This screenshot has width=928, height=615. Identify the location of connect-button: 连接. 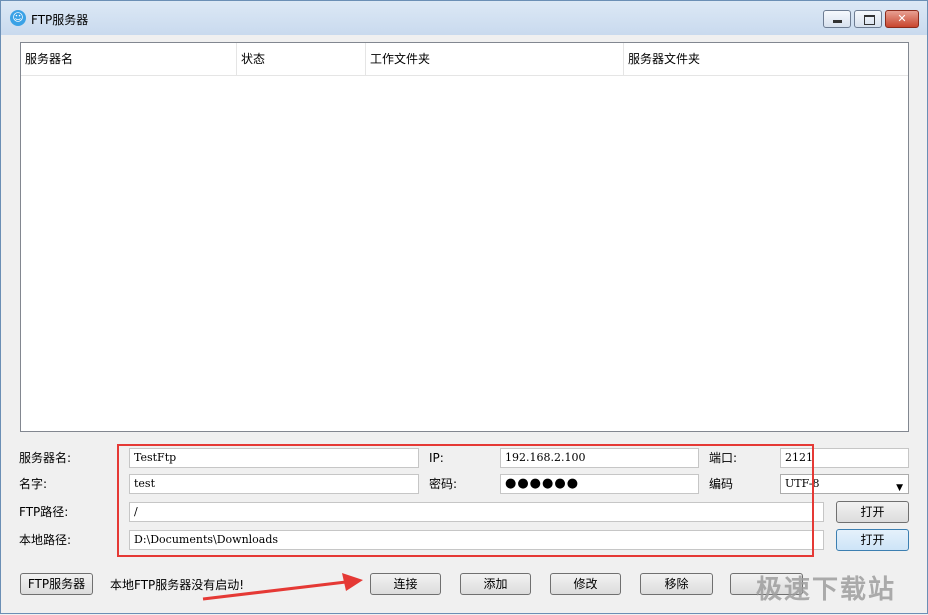
(405, 584).